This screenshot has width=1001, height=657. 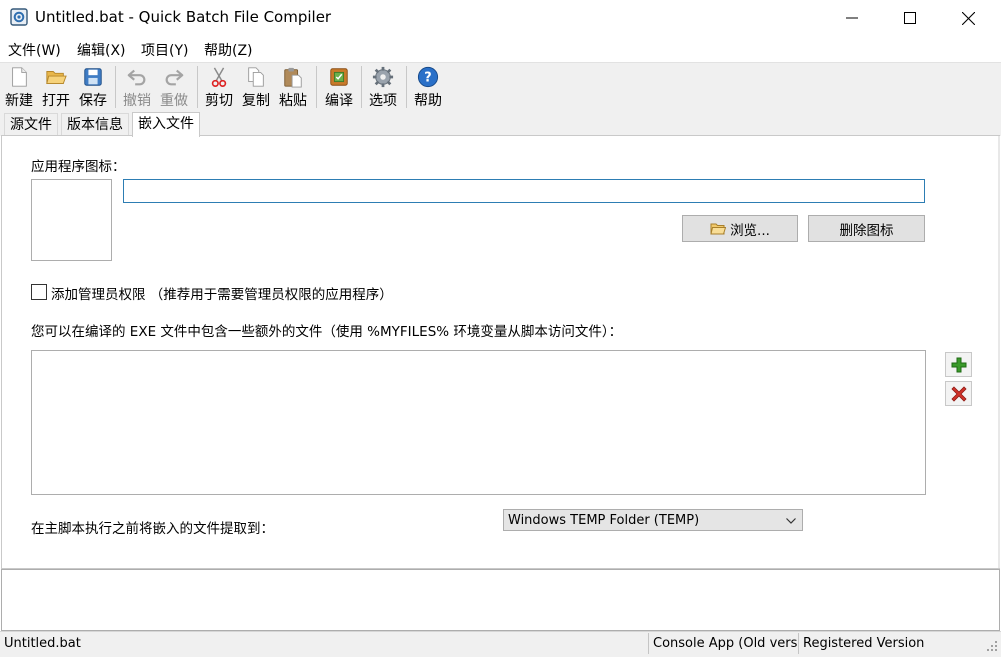 What do you see at coordinates (166, 124) in the screenshot?
I see `tab-embedded-files: 嵌入文件` at bounding box center [166, 124].